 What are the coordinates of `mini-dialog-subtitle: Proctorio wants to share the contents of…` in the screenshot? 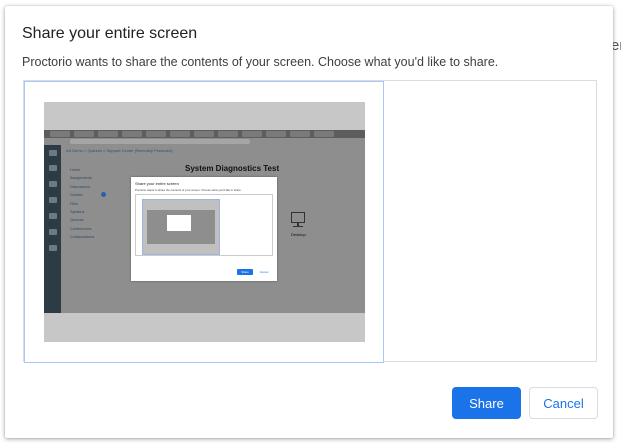 It's located at (188, 190).